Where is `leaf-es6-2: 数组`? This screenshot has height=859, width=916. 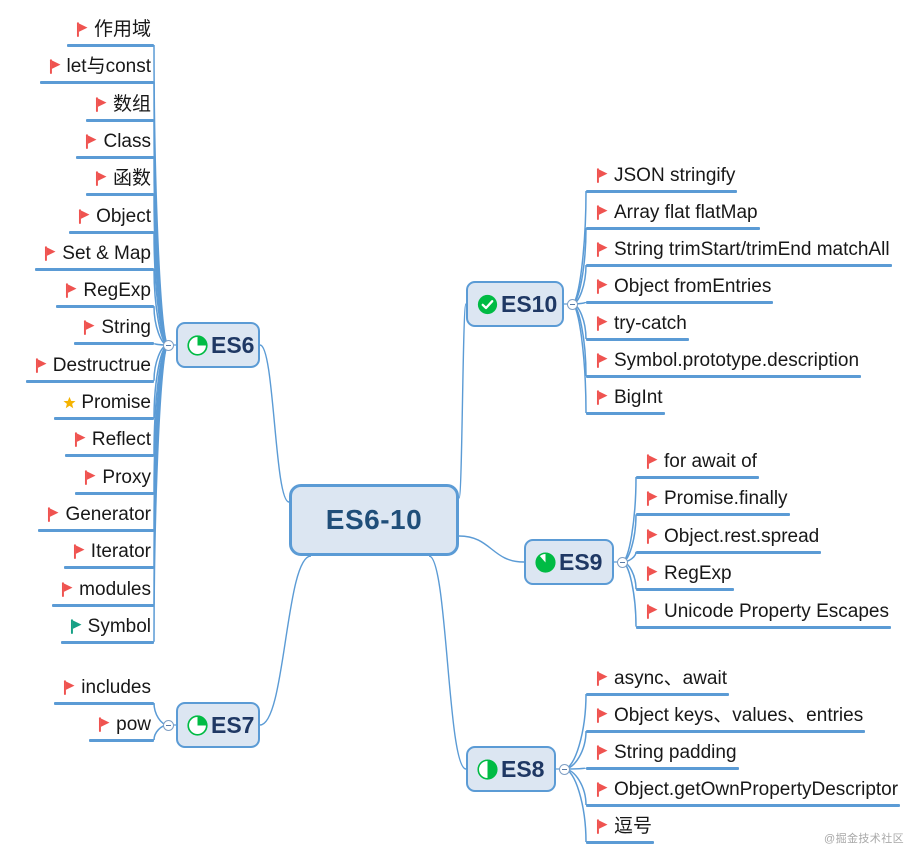 leaf-es6-2: 数组 is located at coordinates (123, 107).